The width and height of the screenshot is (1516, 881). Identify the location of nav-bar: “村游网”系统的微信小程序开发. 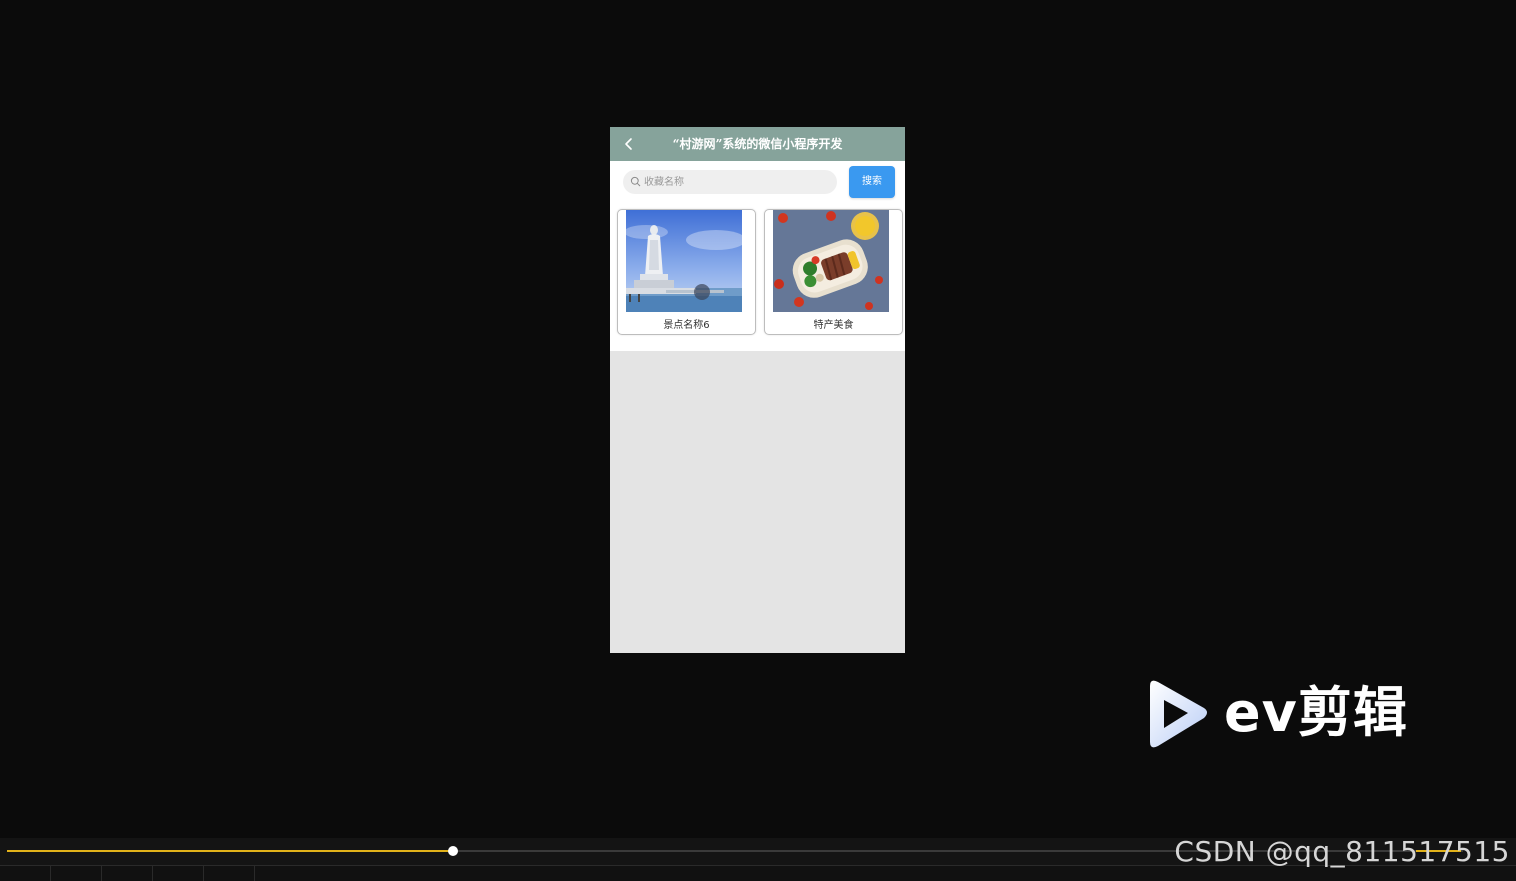
(757, 144).